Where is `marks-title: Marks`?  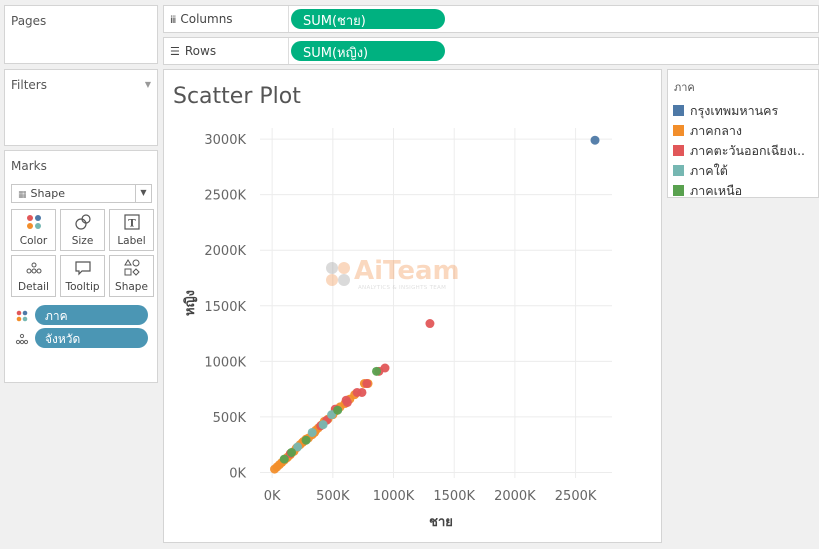
marks-title: Marks is located at coordinates (29, 166).